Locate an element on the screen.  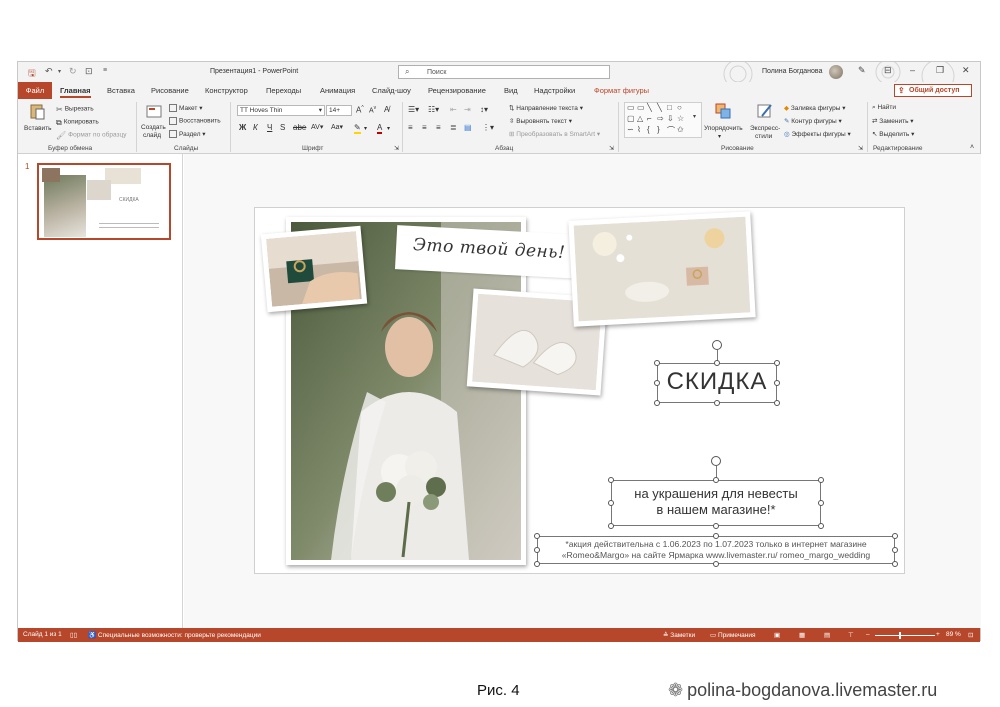
slide-title: Это твой день! is located at coordinates (489, 249).